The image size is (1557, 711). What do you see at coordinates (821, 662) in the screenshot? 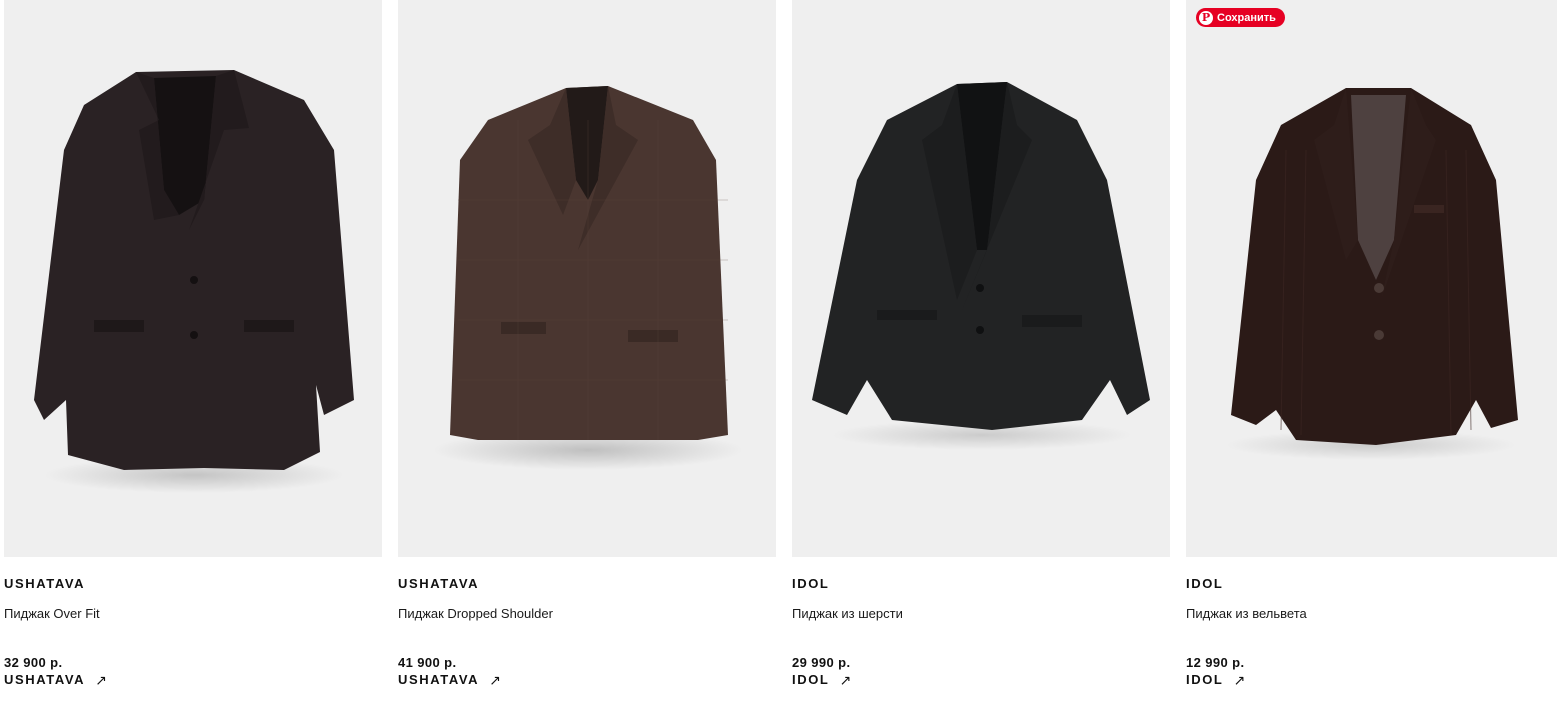
I see `product-price: 29 990 р.` at bounding box center [821, 662].